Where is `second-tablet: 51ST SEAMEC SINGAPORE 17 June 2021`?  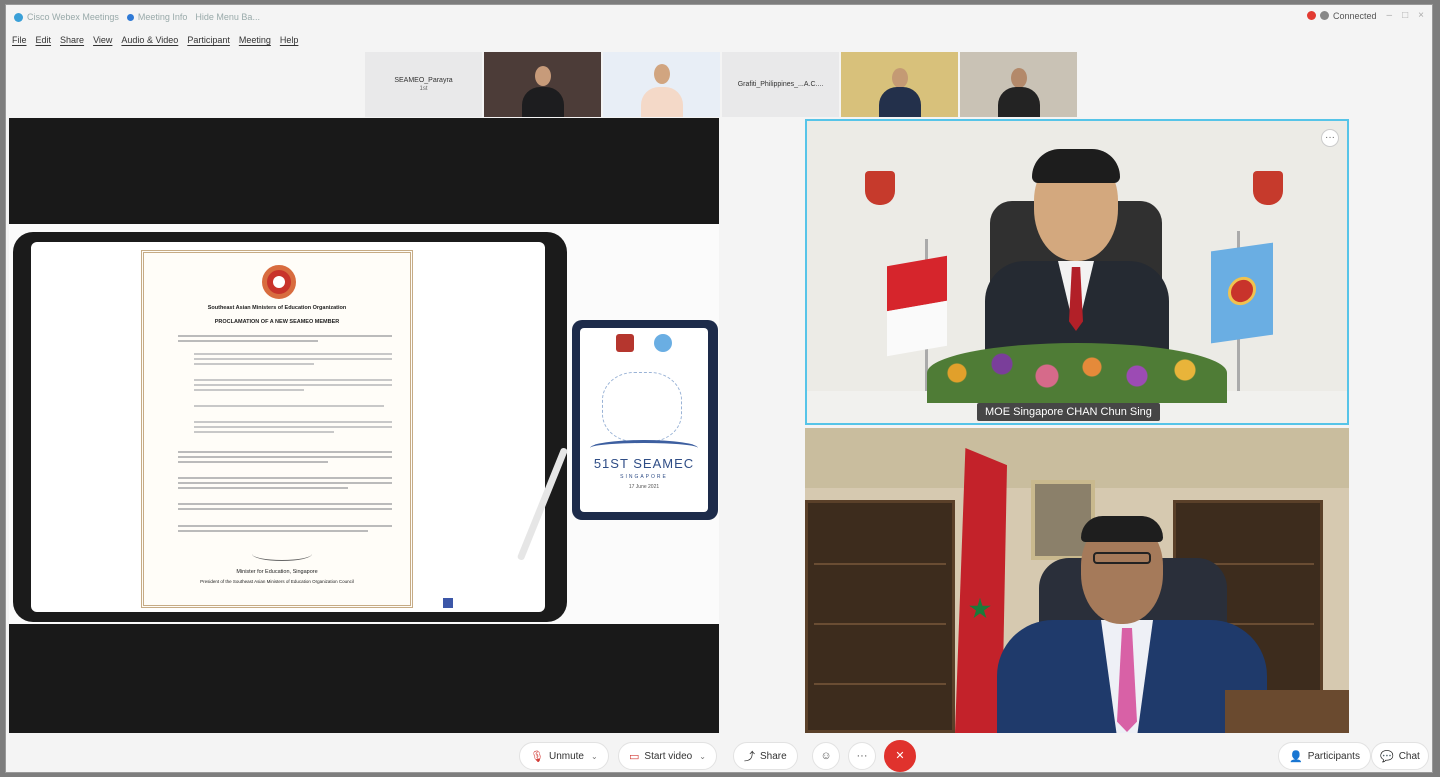
second-tablet: 51ST SEAMEC SINGAPORE 17 June 2021 is located at coordinates (645, 420).